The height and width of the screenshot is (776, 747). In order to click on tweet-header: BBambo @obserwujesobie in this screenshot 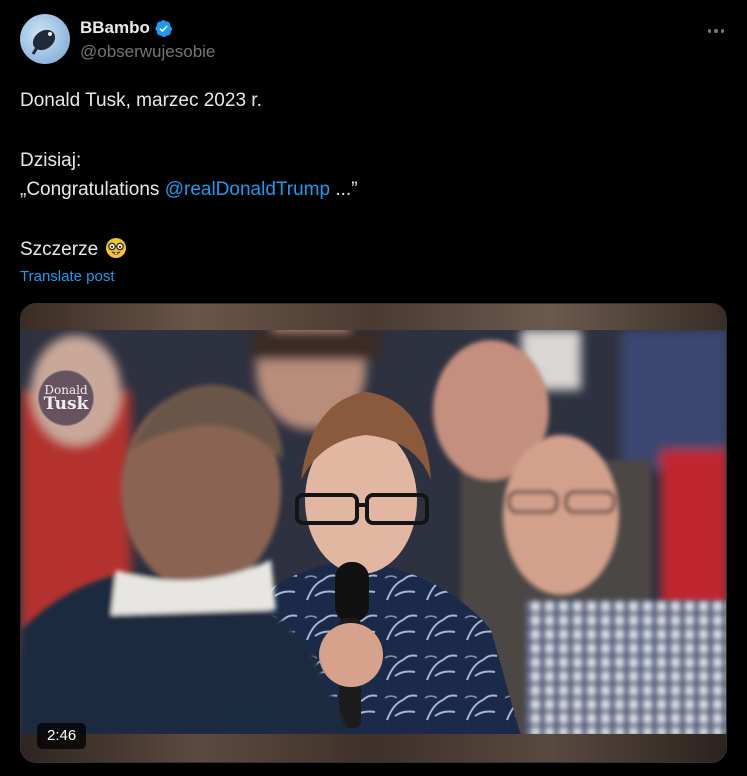, I will do `click(375, 41)`.